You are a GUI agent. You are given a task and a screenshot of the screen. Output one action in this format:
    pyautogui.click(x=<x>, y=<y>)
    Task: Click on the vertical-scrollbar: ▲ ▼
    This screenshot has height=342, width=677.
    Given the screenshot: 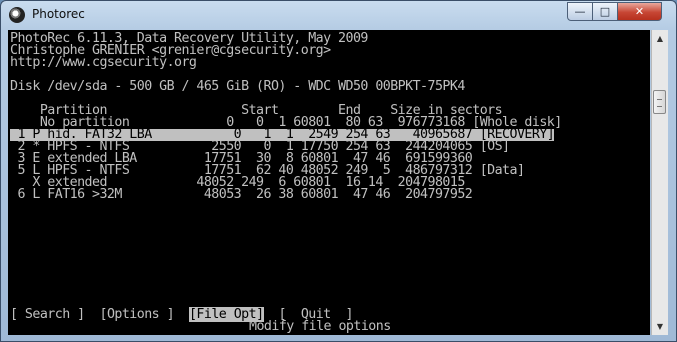 What is the action you would take?
    pyautogui.click(x=659, y=182)
    